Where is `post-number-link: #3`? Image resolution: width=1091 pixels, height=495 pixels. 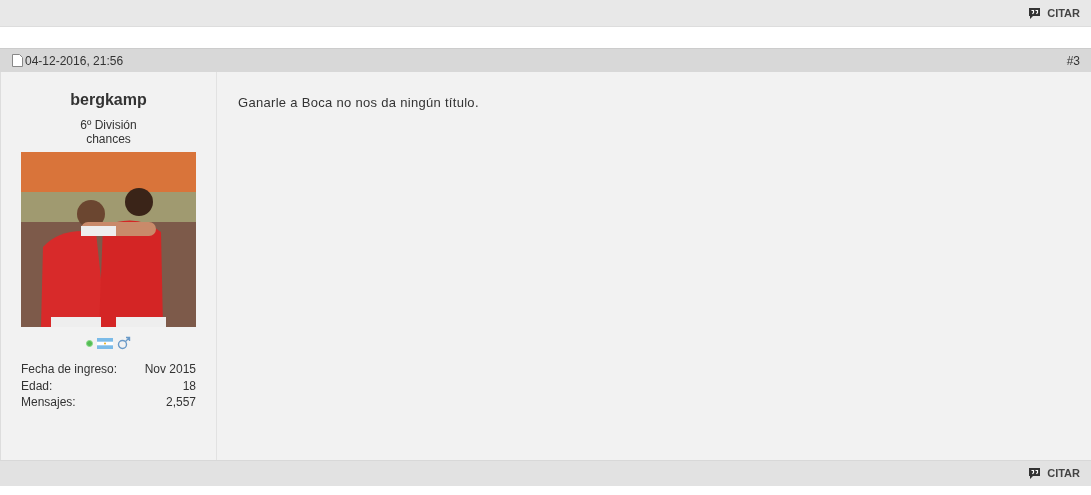
post-number-link: #3 is located at coordinates (1073, 60).